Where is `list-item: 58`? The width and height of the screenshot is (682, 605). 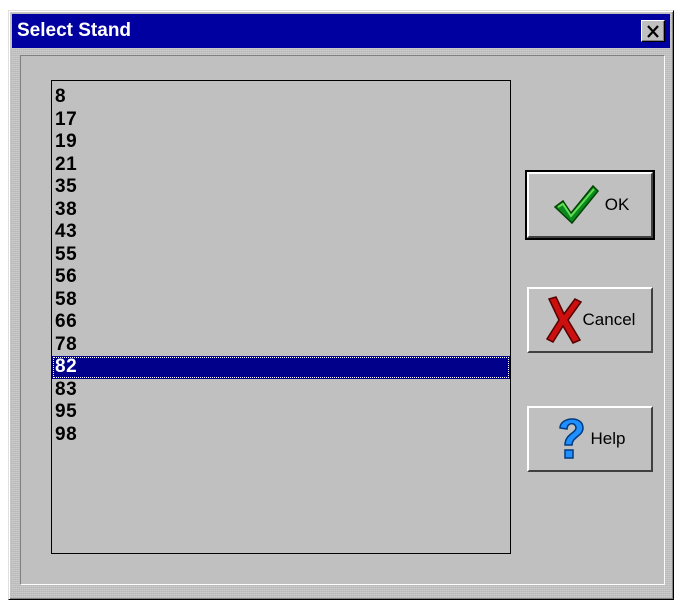
list-item: 58 is located at coordinates (281, 300).